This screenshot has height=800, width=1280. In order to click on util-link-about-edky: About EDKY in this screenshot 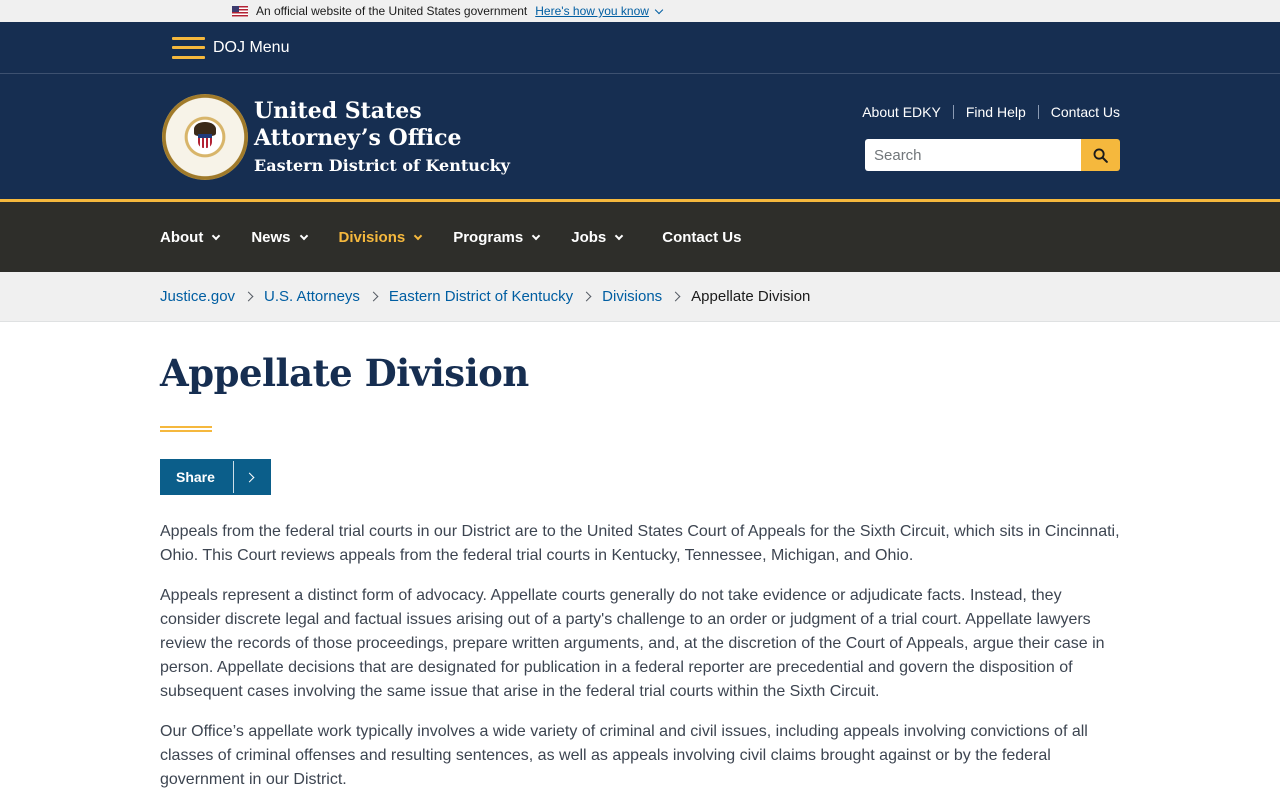, I will do `click(901, 112)`.